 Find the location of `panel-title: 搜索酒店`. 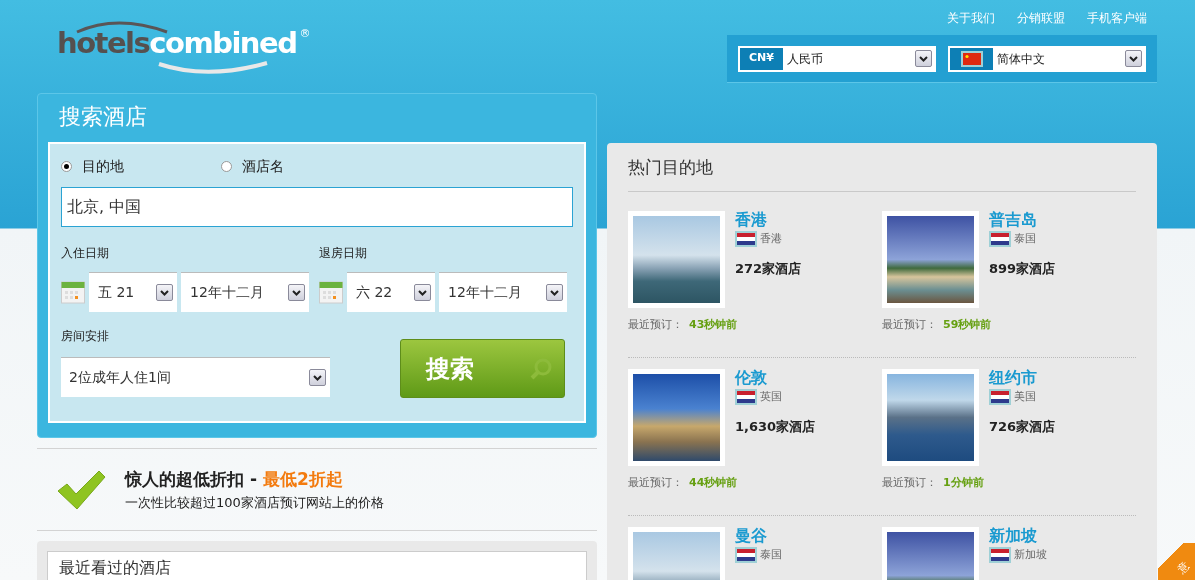

panel-title: 搜索酒店 is located at coordinates (103, 117).